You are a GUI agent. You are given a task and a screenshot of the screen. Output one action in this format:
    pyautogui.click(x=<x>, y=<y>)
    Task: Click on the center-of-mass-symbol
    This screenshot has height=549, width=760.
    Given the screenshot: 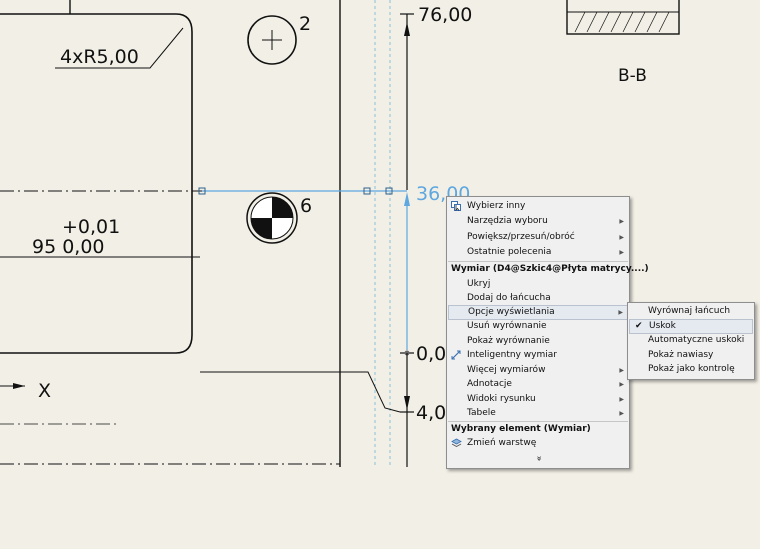 What is the action you would take?
    pyautogui.click(x=272, y=218)
    